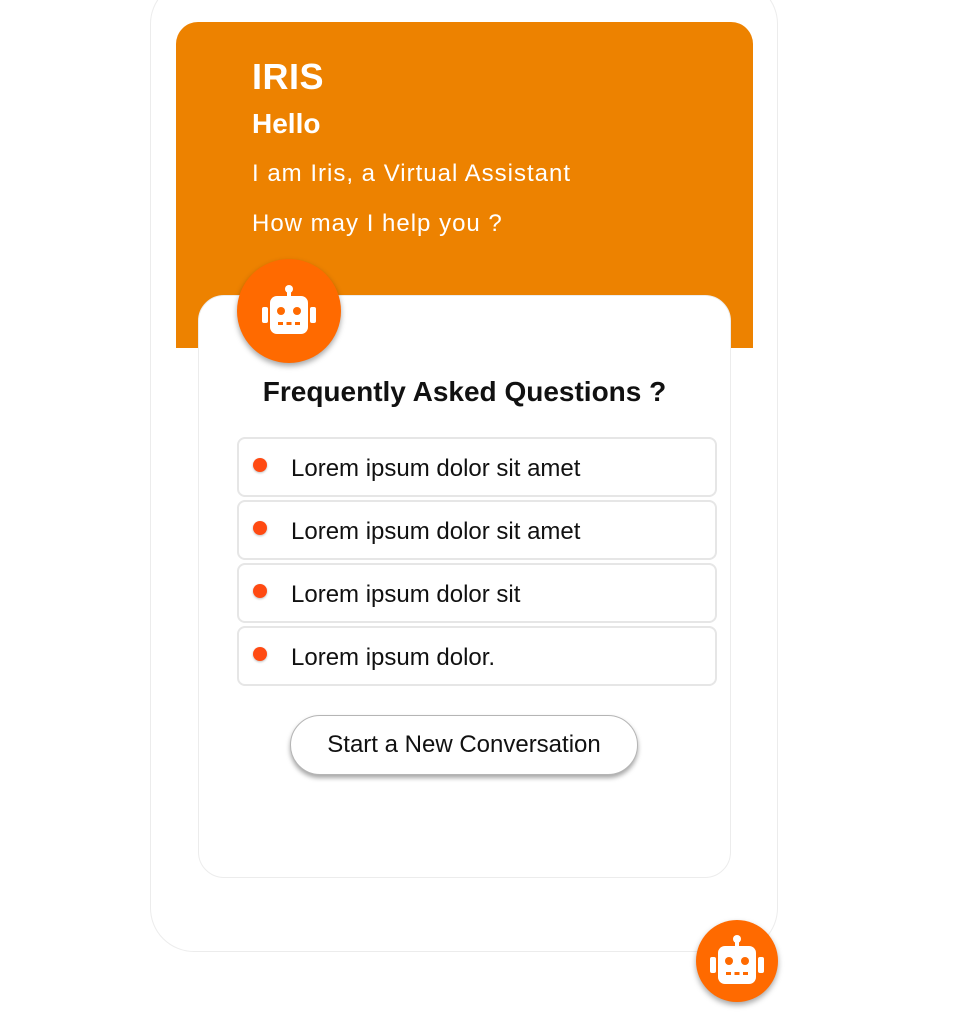 Image resolution: width=974 pixels, height=1014 pixels. I want to click on assistant-name: IRIS, so click(288, 76).